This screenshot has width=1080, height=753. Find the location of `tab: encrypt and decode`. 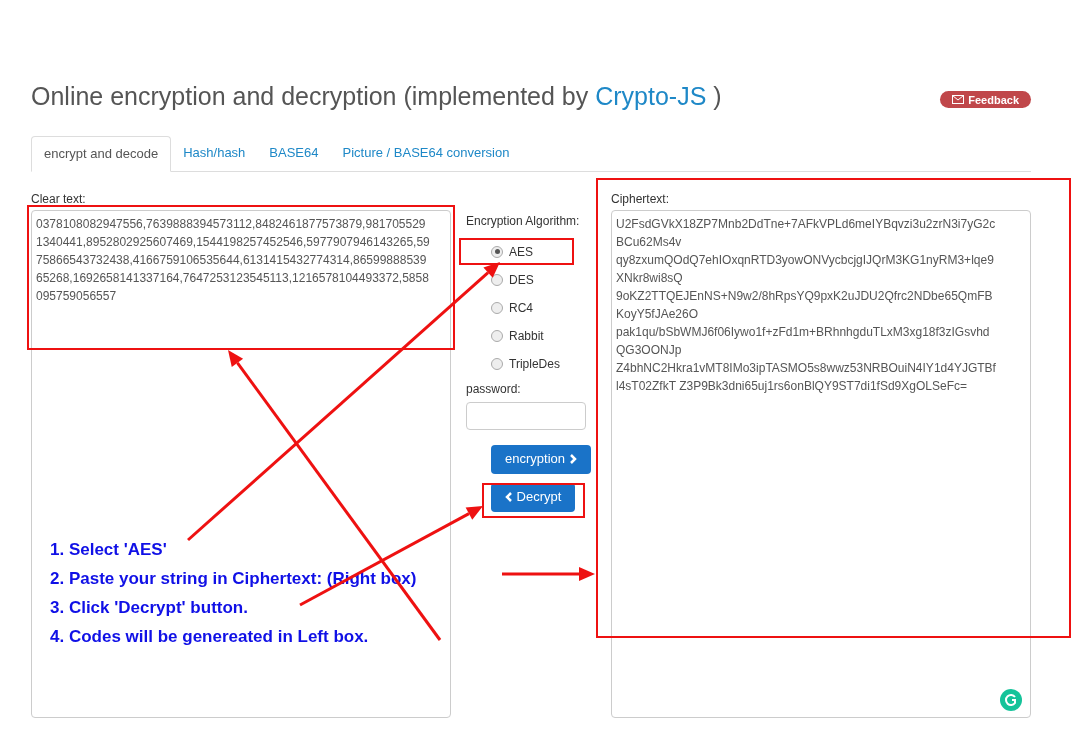

tab: encrypt and decode is located at coordinates (101, 153).